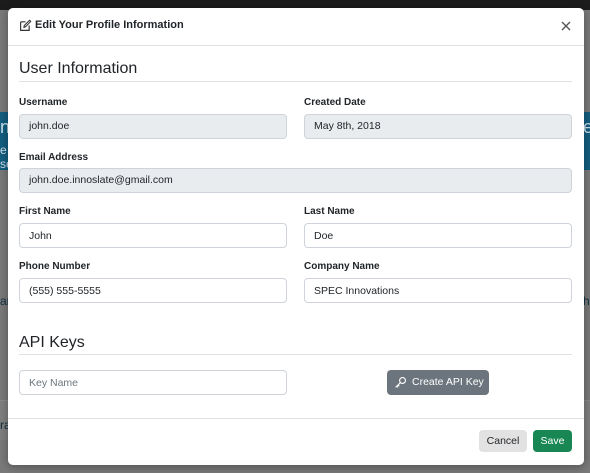  What do you see at coordinates (295, 180) in the screenshot?
I see `email-field: john.doe.innoslate@gmail.com` at bounding box center [295, 180].